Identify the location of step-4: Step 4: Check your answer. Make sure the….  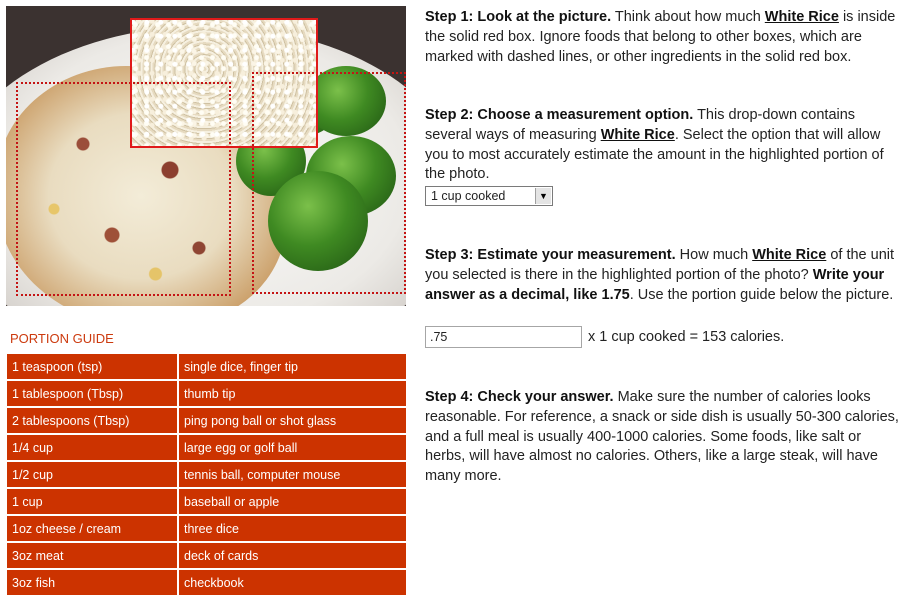
(665, 437).